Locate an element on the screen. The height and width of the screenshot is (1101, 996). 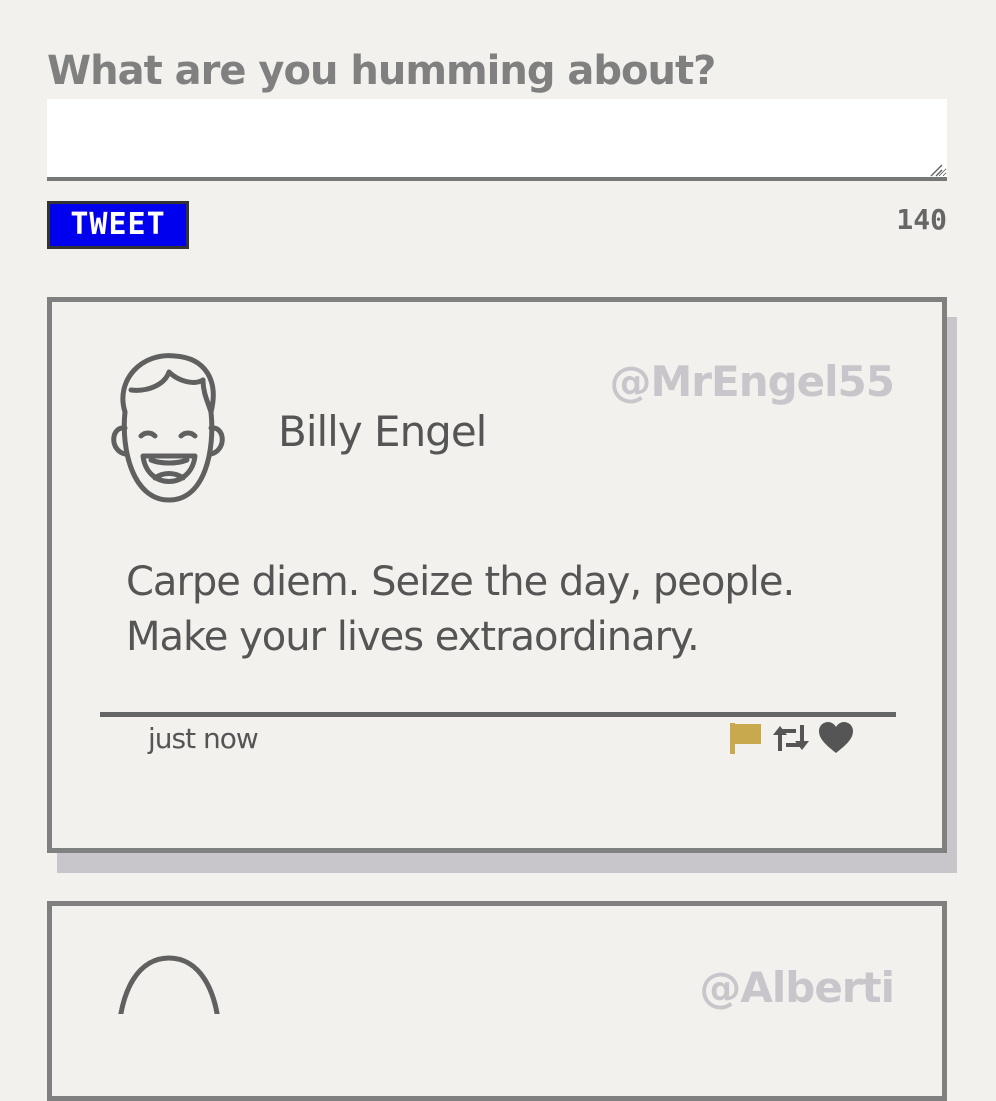
compose-label: What are you humming about? is located at coordinates (381, 71).